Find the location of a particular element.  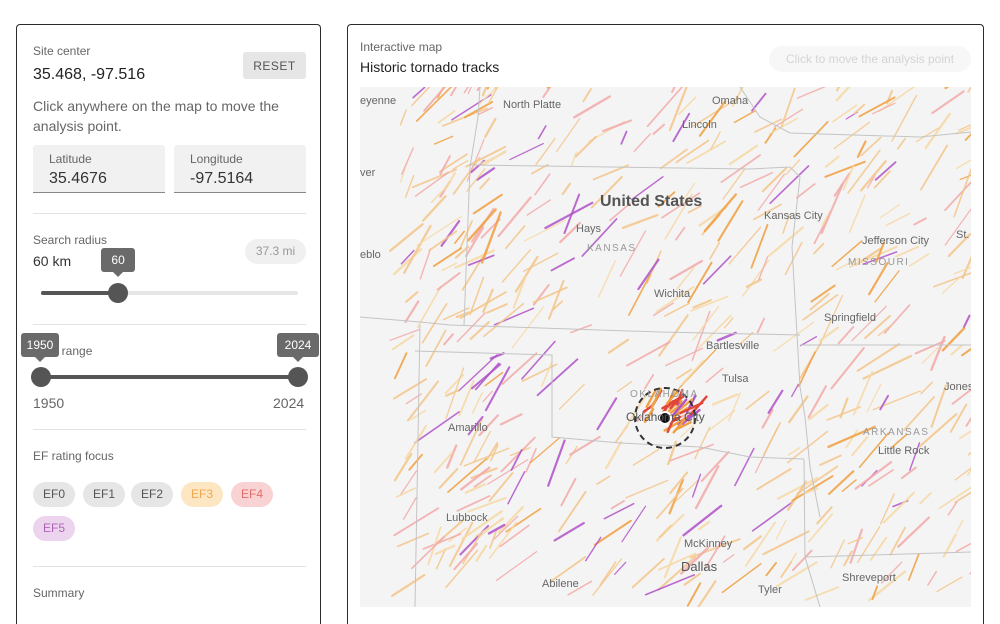

map-title: Historic tornado tracks is located at coordinates (430, 67).